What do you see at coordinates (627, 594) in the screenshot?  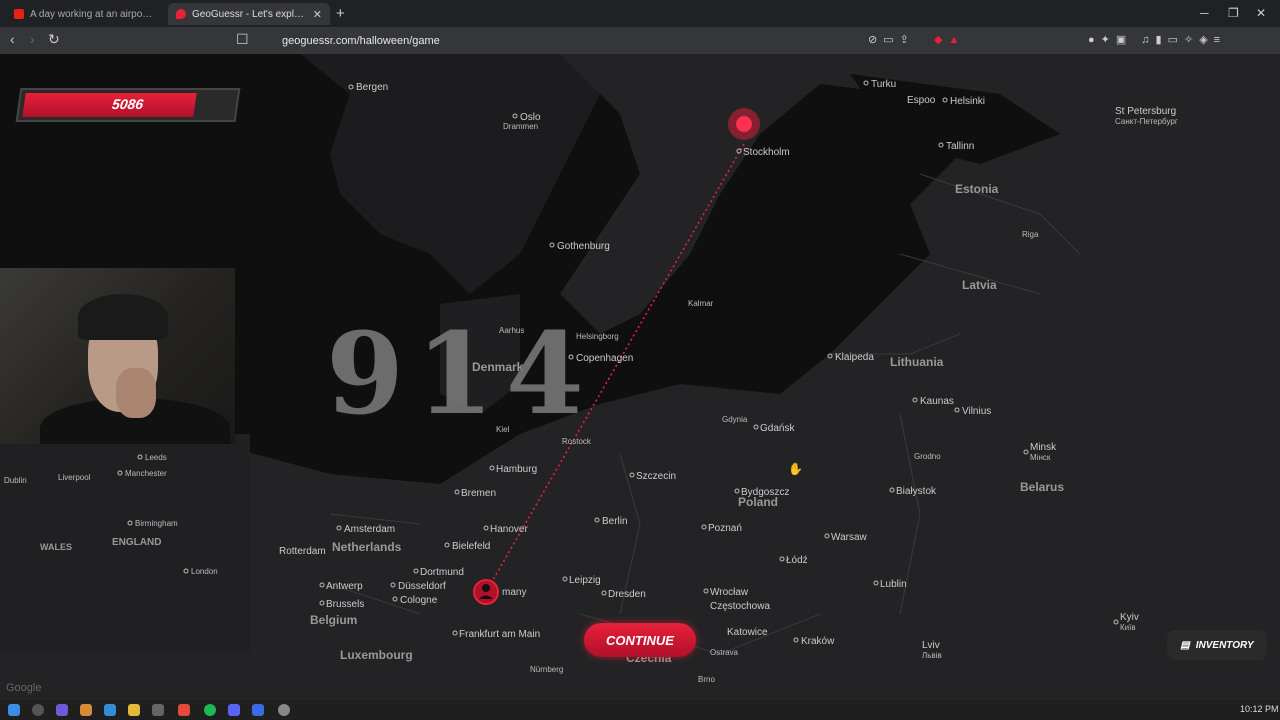 I see `city-label: Dresden` at bounding box center [627, 594].